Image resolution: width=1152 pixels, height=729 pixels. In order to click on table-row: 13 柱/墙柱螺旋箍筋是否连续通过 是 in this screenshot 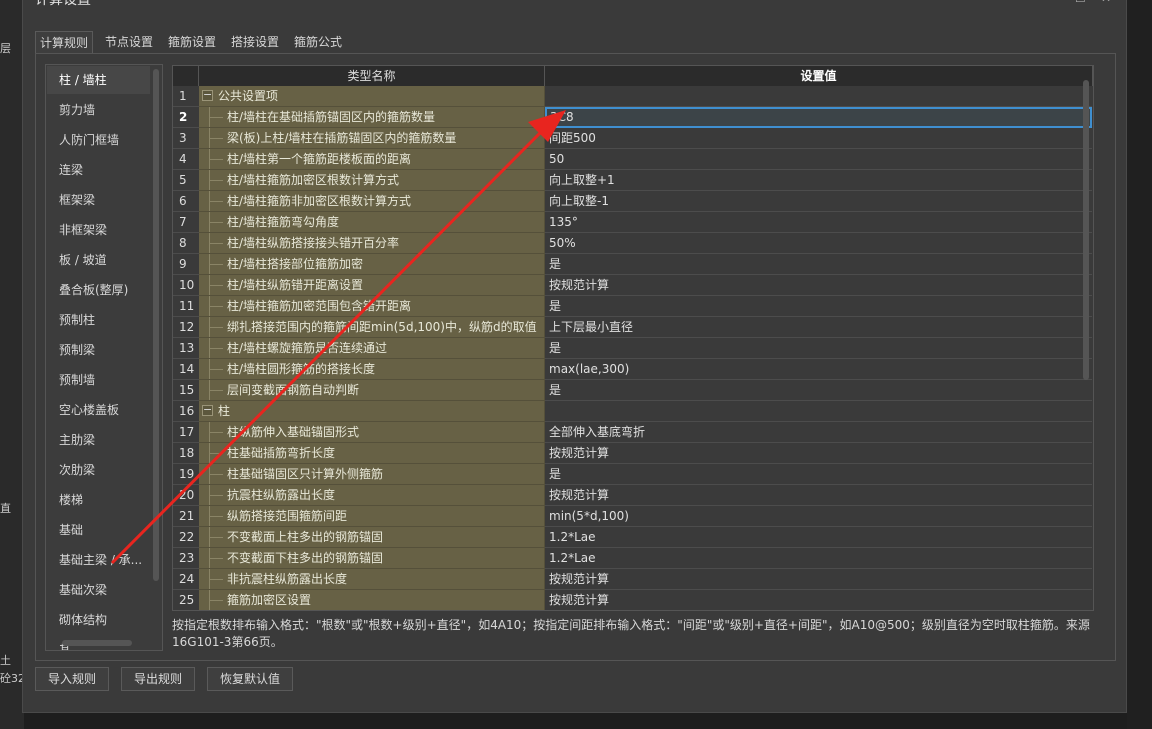, I will do `click(633, 348)`.